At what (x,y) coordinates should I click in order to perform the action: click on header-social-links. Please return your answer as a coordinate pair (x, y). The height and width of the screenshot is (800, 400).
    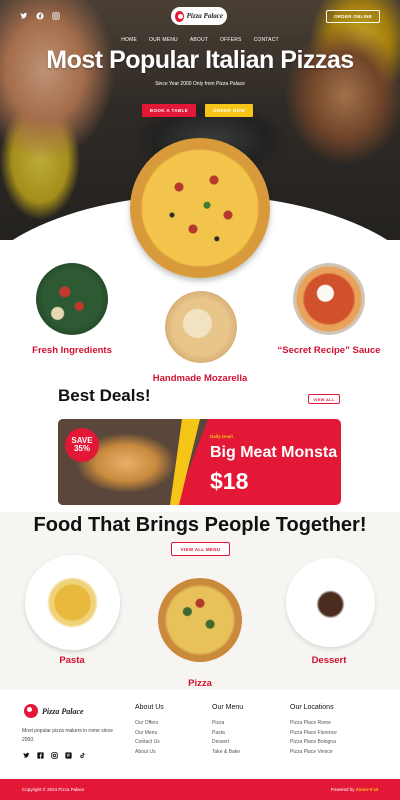
    Looking at the image, I should click on (40, 16).